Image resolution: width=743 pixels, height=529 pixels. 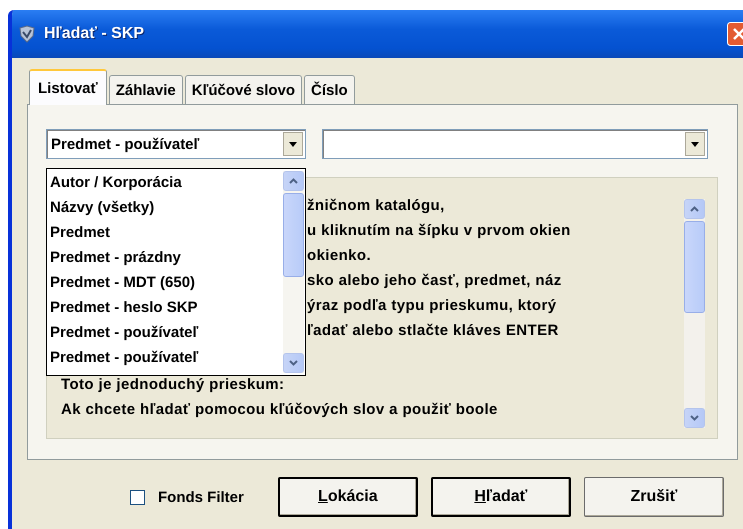 I want to click on tab: Kľúčové slovo, so click(x=243, y=89).